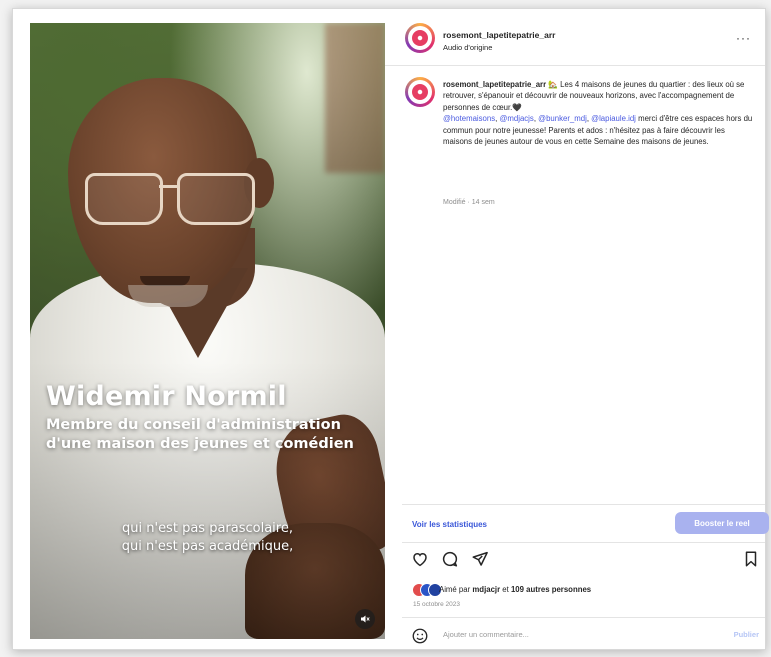 Image resolution: width=771 pixels, height=657 pixels. What do you see at coordinates (722, 523) in the screenshot?
I see `boost-reel-button: Booster le reel` at bounding box center [722, 523].